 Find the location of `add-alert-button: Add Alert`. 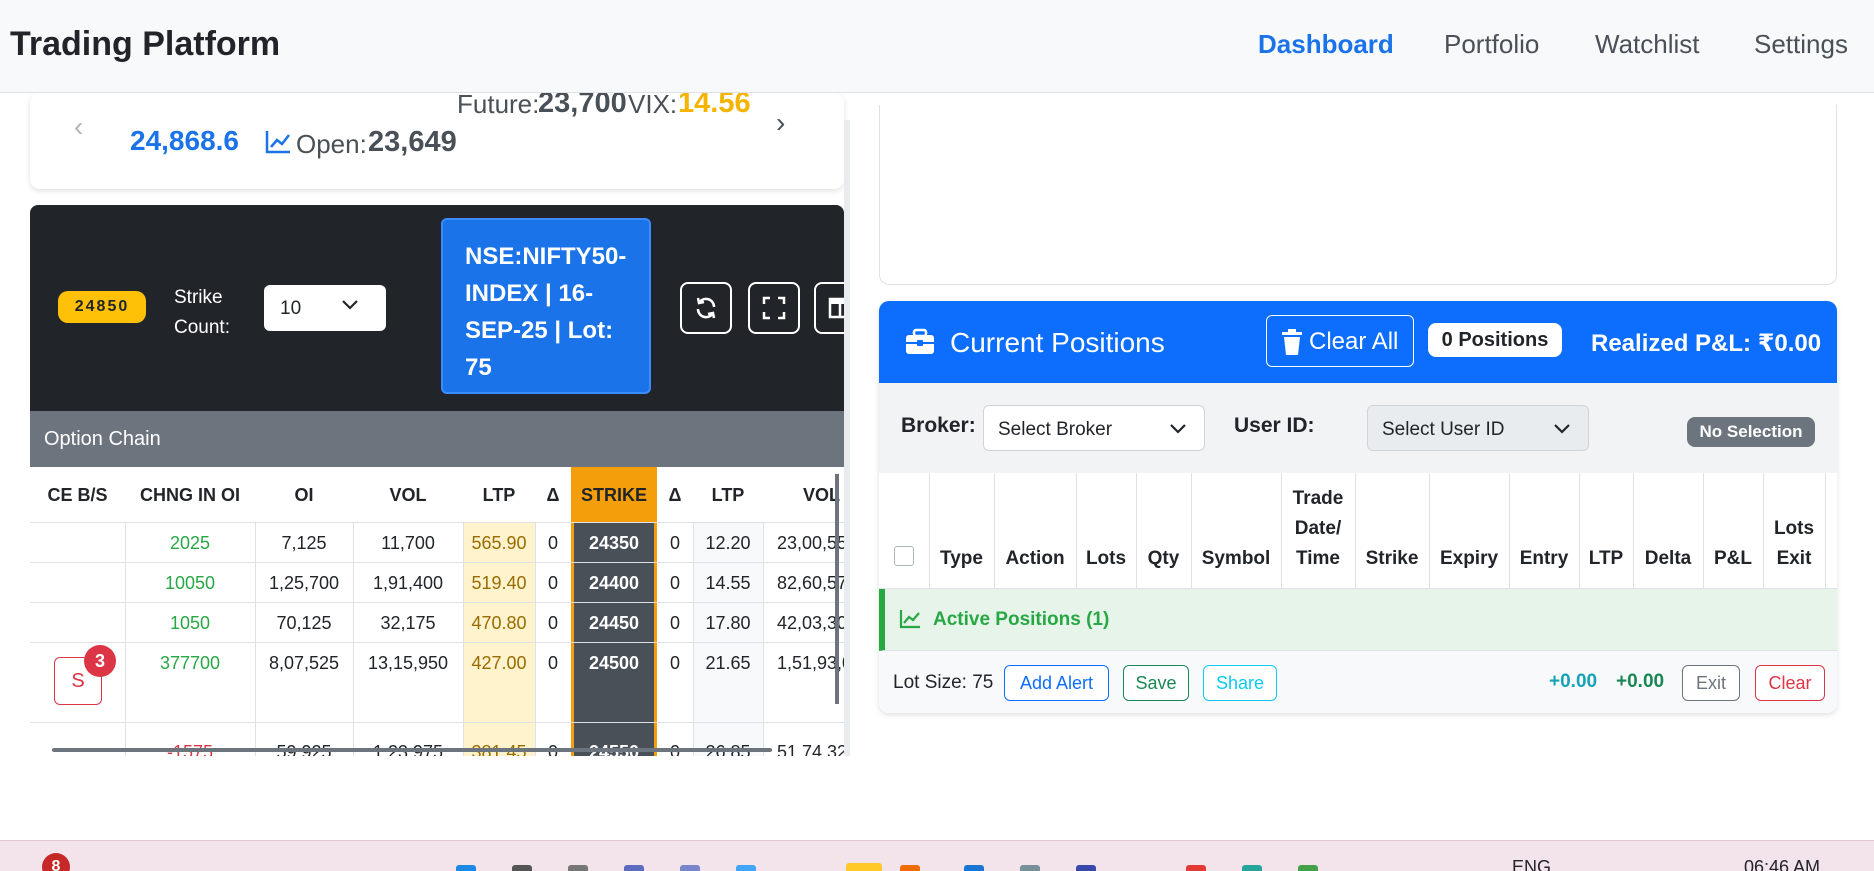

add-alert-button: Add Alert is located at coordinates (1056, 683).